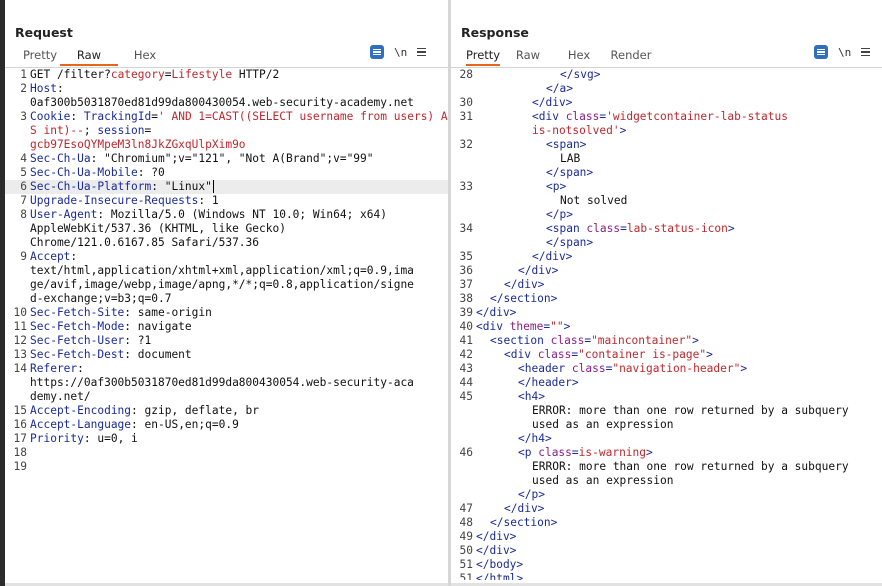 This screenshot has width=882, height=586. What do you see at coordinates (77, 116) in the screenshot?
I see `code-token: :` at bounding box center [77, 116].